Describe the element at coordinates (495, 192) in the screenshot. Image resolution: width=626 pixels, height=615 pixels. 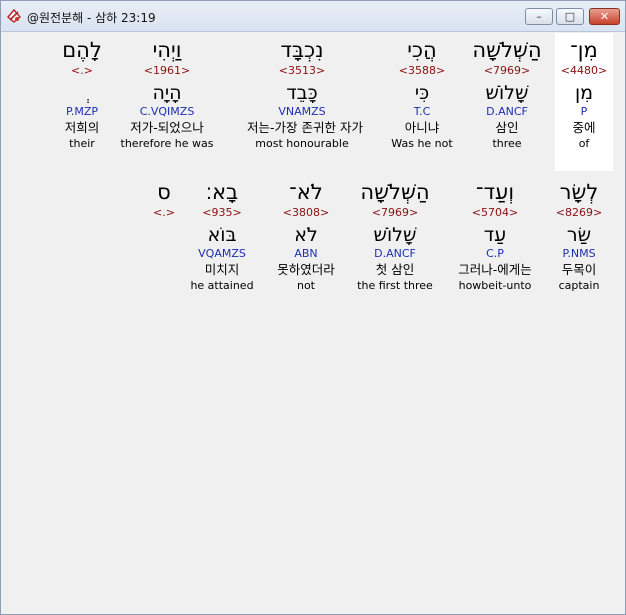
I see `hebrew-word: וְעַד־` at that location.